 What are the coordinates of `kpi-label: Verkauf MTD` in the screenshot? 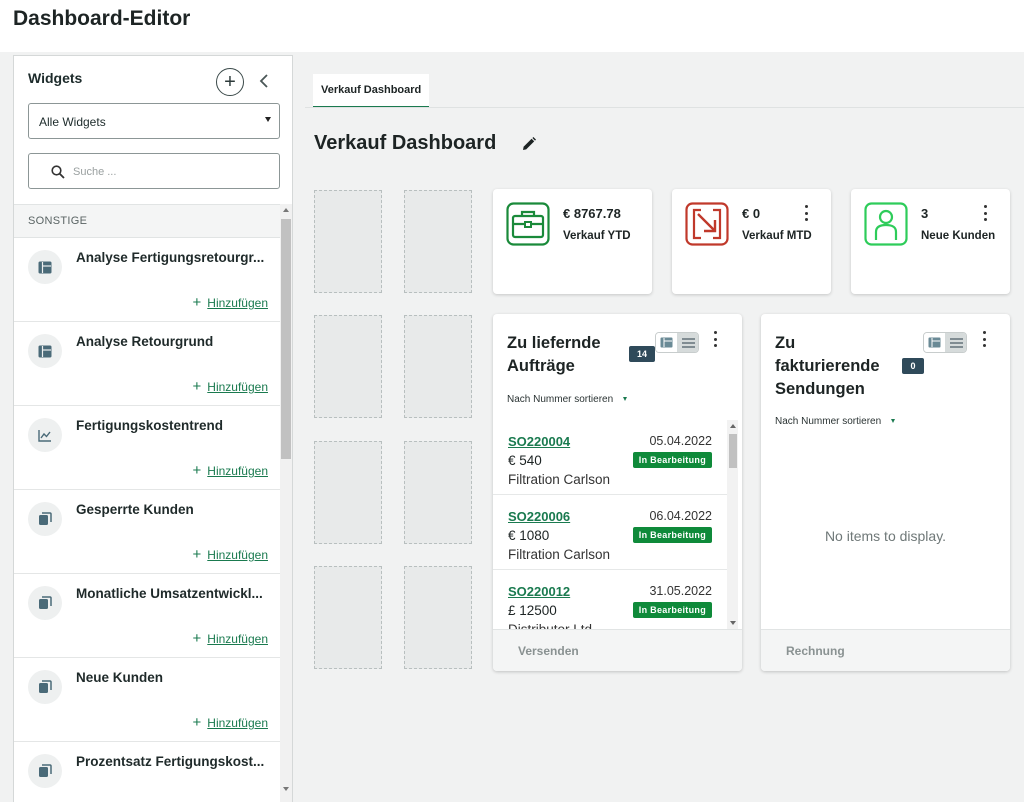 It's located at (777, 236).